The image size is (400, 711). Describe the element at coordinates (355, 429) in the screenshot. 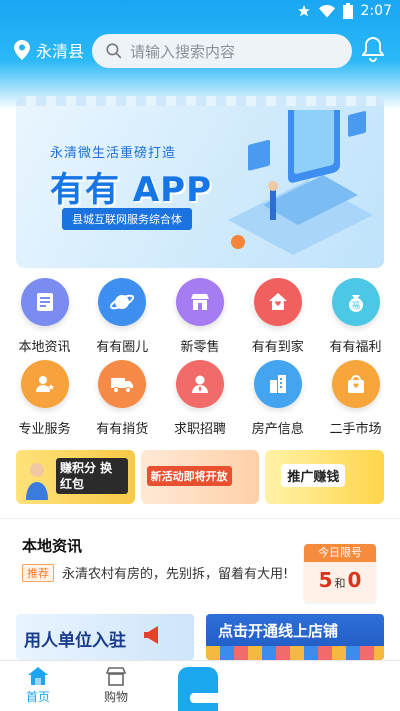

I see `grid-label: 二手市场` at that location.